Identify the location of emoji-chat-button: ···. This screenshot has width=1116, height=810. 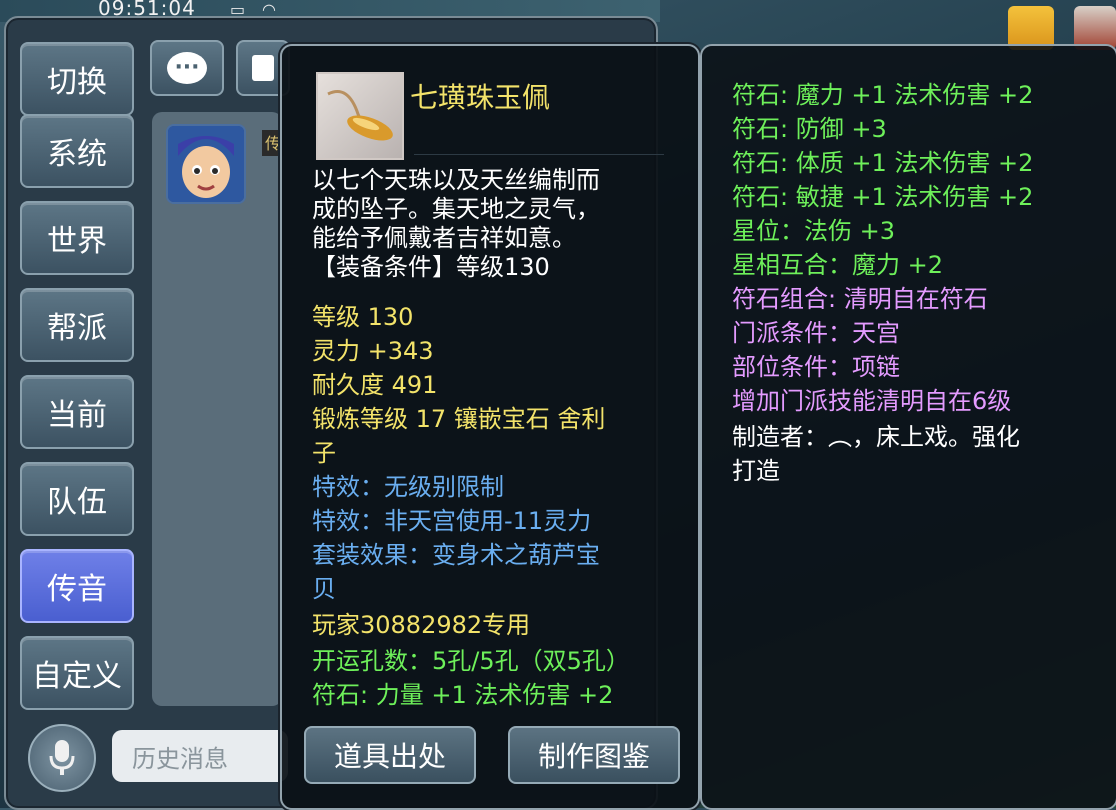
(187, 68).